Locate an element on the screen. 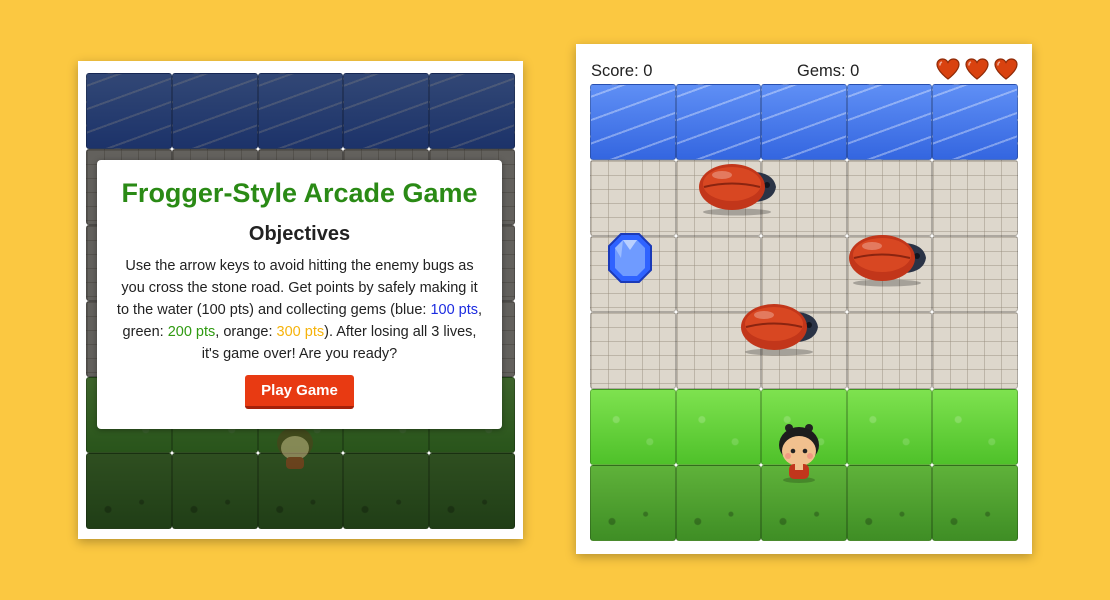 Image resolution: width=1110 pixels, height=600 pixels. player-character-icon is located at coordinates (799, 452).